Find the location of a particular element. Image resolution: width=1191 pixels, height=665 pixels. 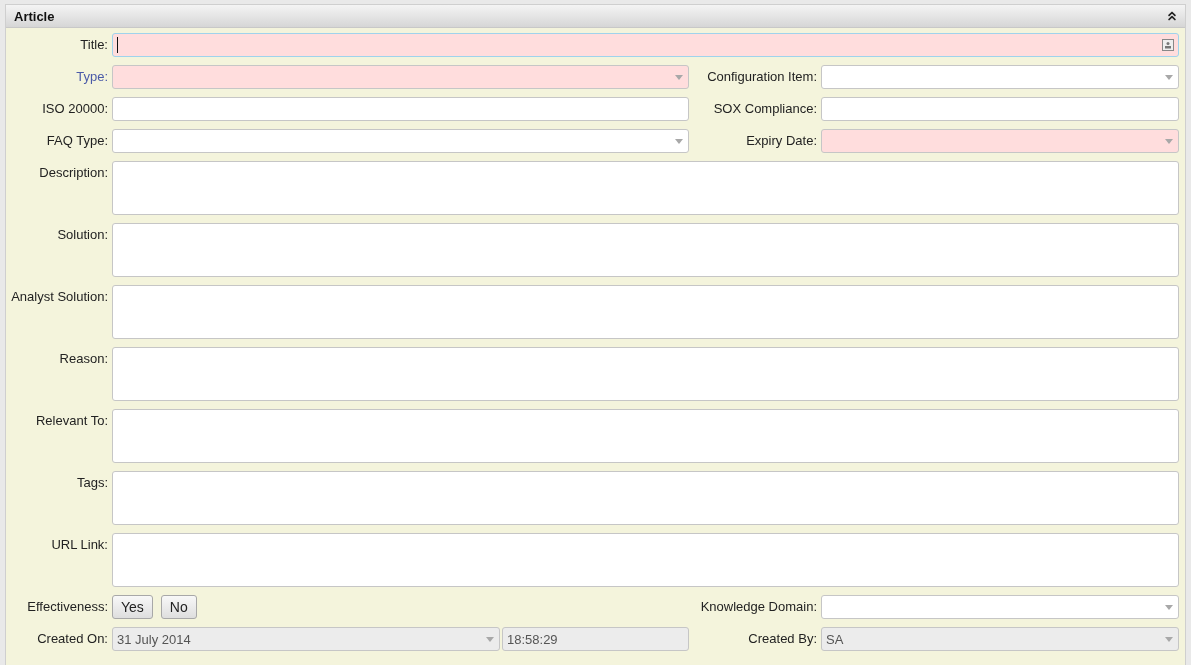

field-label: Configuration Item: is located at coordinates (762, 77).